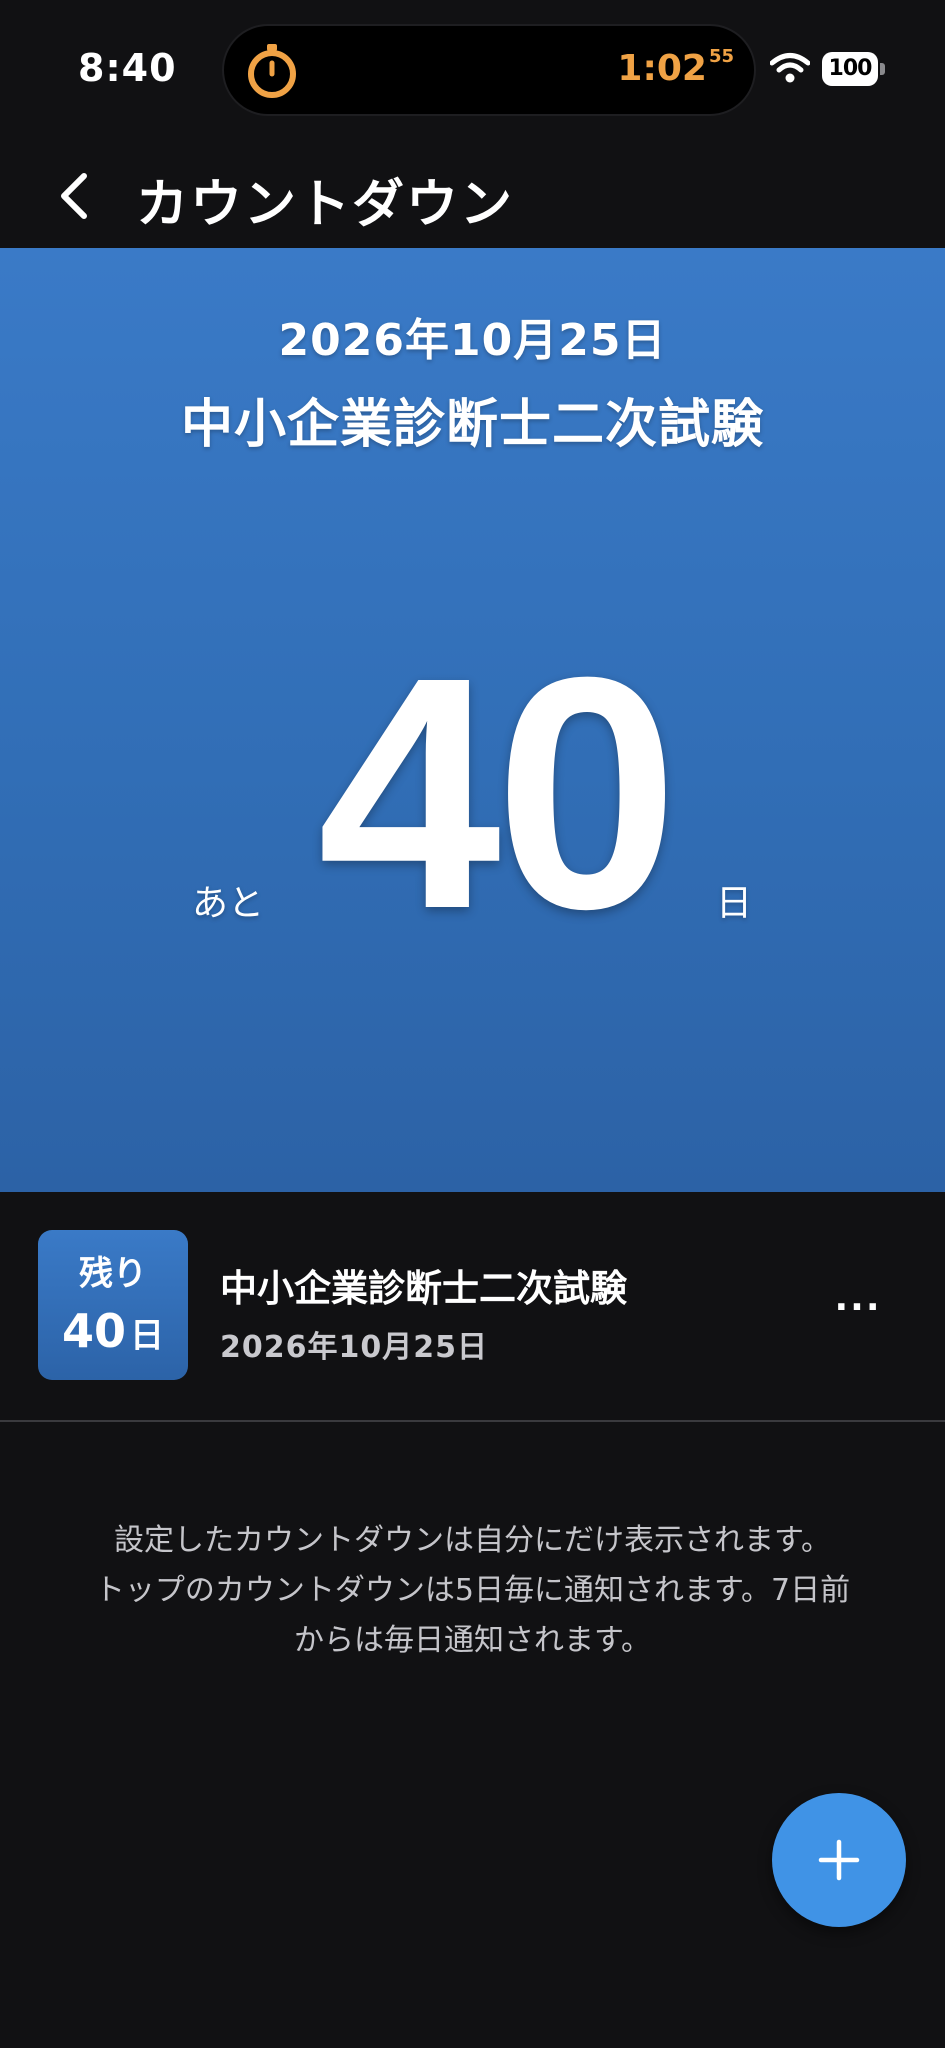  Describe the element at coordinates (497, 792) in the screenshot. I see `hero-days-remaining: 40` at that location.